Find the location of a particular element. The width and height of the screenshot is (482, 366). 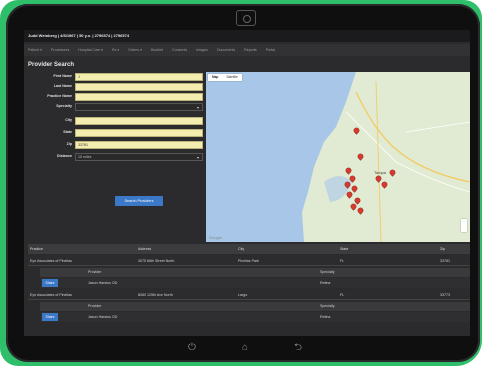

distance-value: 15 miles is located at coordinates (85, 156).